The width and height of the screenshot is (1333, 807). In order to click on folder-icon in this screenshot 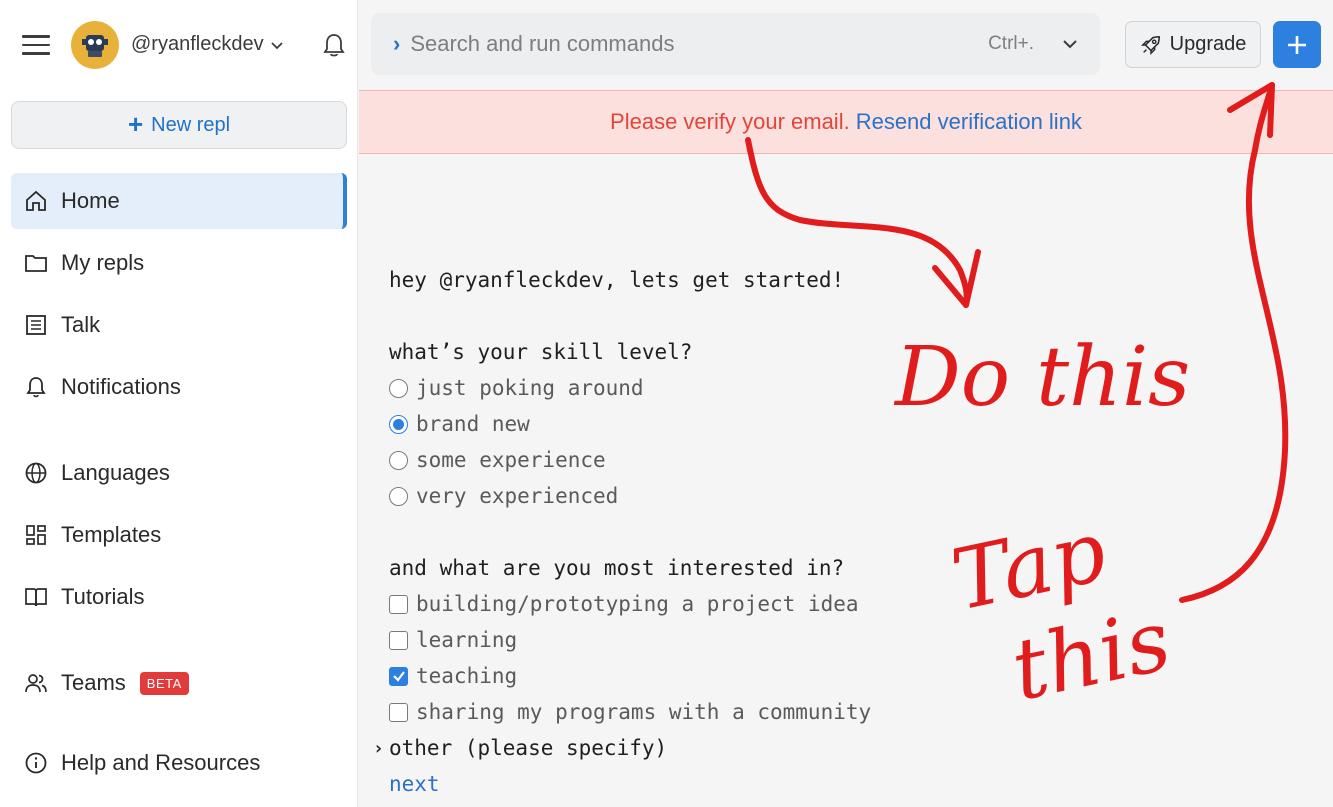, I will do `click(36, 263)`.